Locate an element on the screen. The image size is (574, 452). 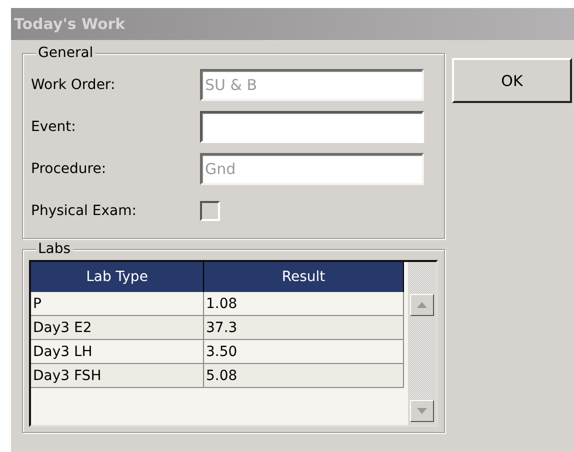
ok-button: OK is located at coordinates (512, 80).